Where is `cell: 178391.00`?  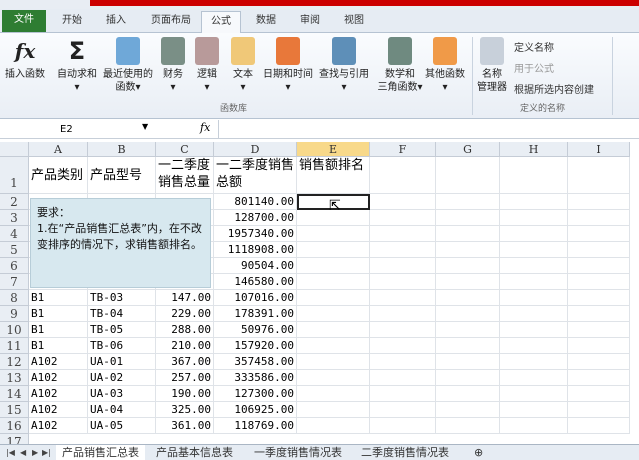
cell: 178391.00 is located at coordinates (255, 314).